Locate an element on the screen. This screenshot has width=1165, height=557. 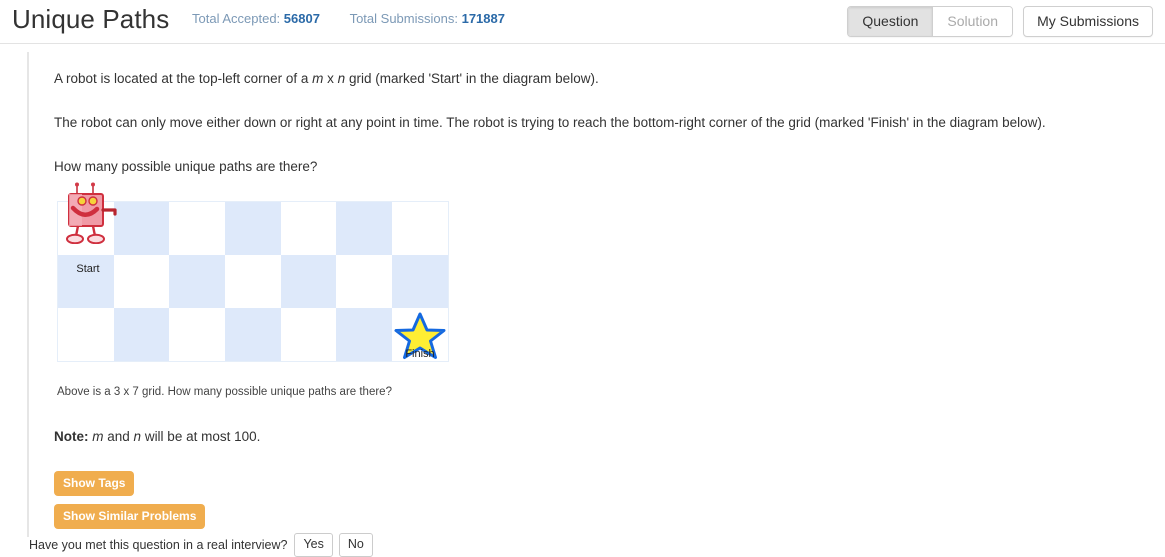
start-label: Start is located at coordinates (88, 269).